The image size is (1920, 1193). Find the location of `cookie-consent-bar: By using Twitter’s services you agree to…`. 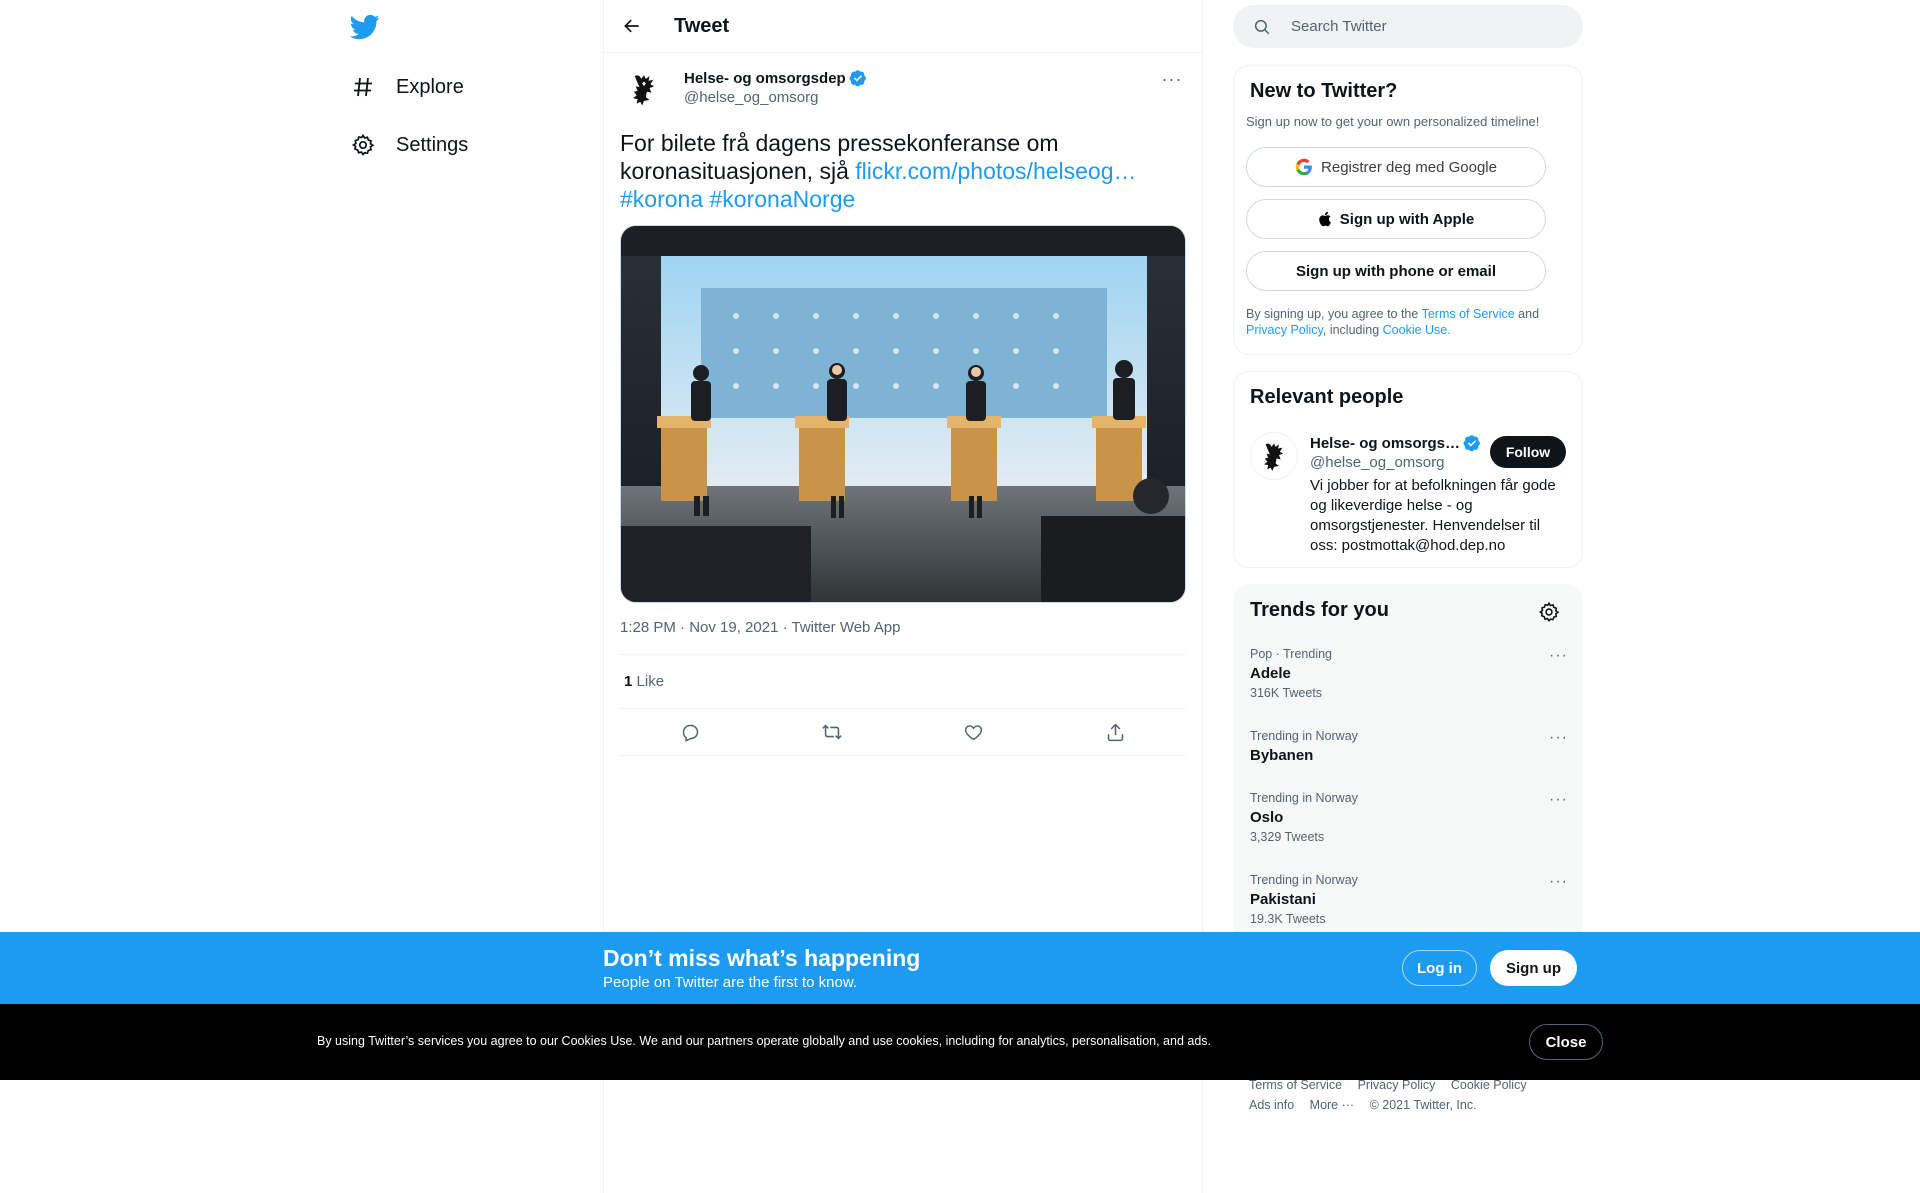

cookie-consent-bar: By using Twitter’s services you agree to… is located at coordinates (960, 1042).